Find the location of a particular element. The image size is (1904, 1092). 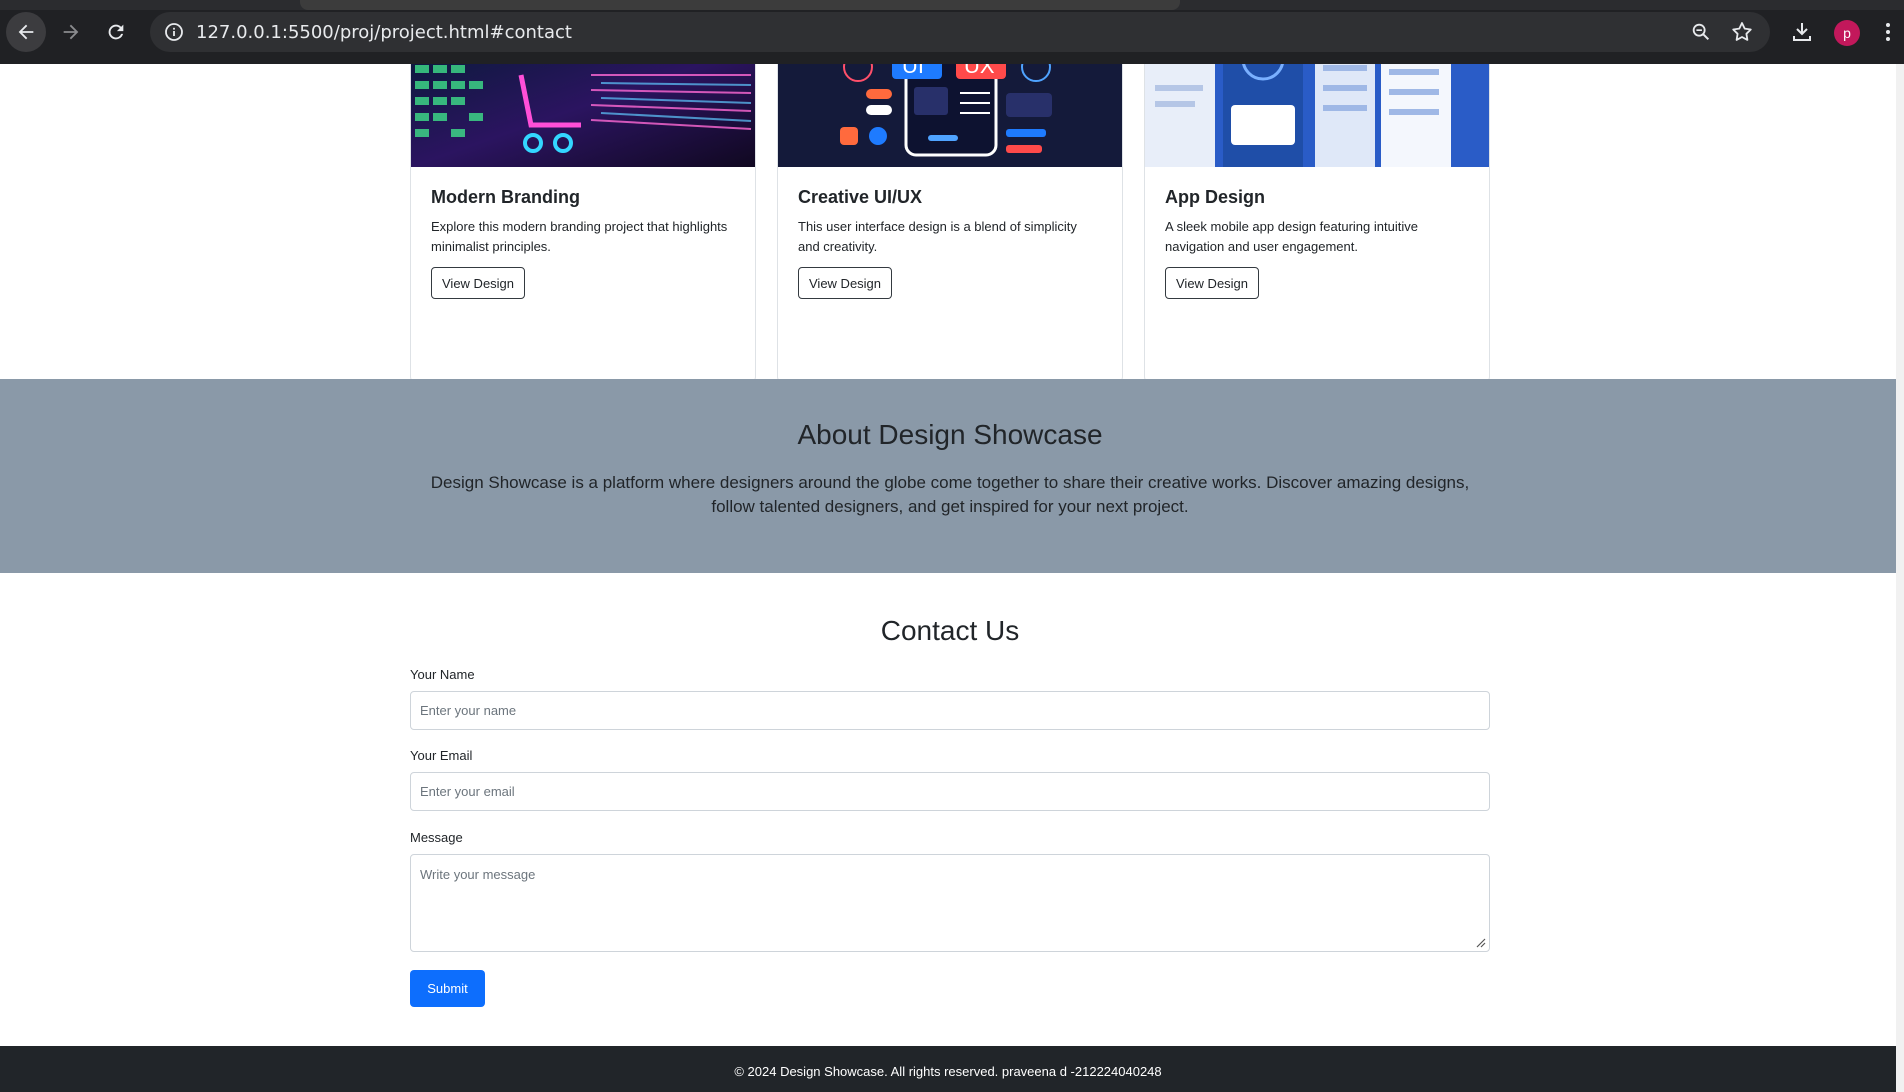

message-placeholder: Write your message is located at coordinates (478, 874).